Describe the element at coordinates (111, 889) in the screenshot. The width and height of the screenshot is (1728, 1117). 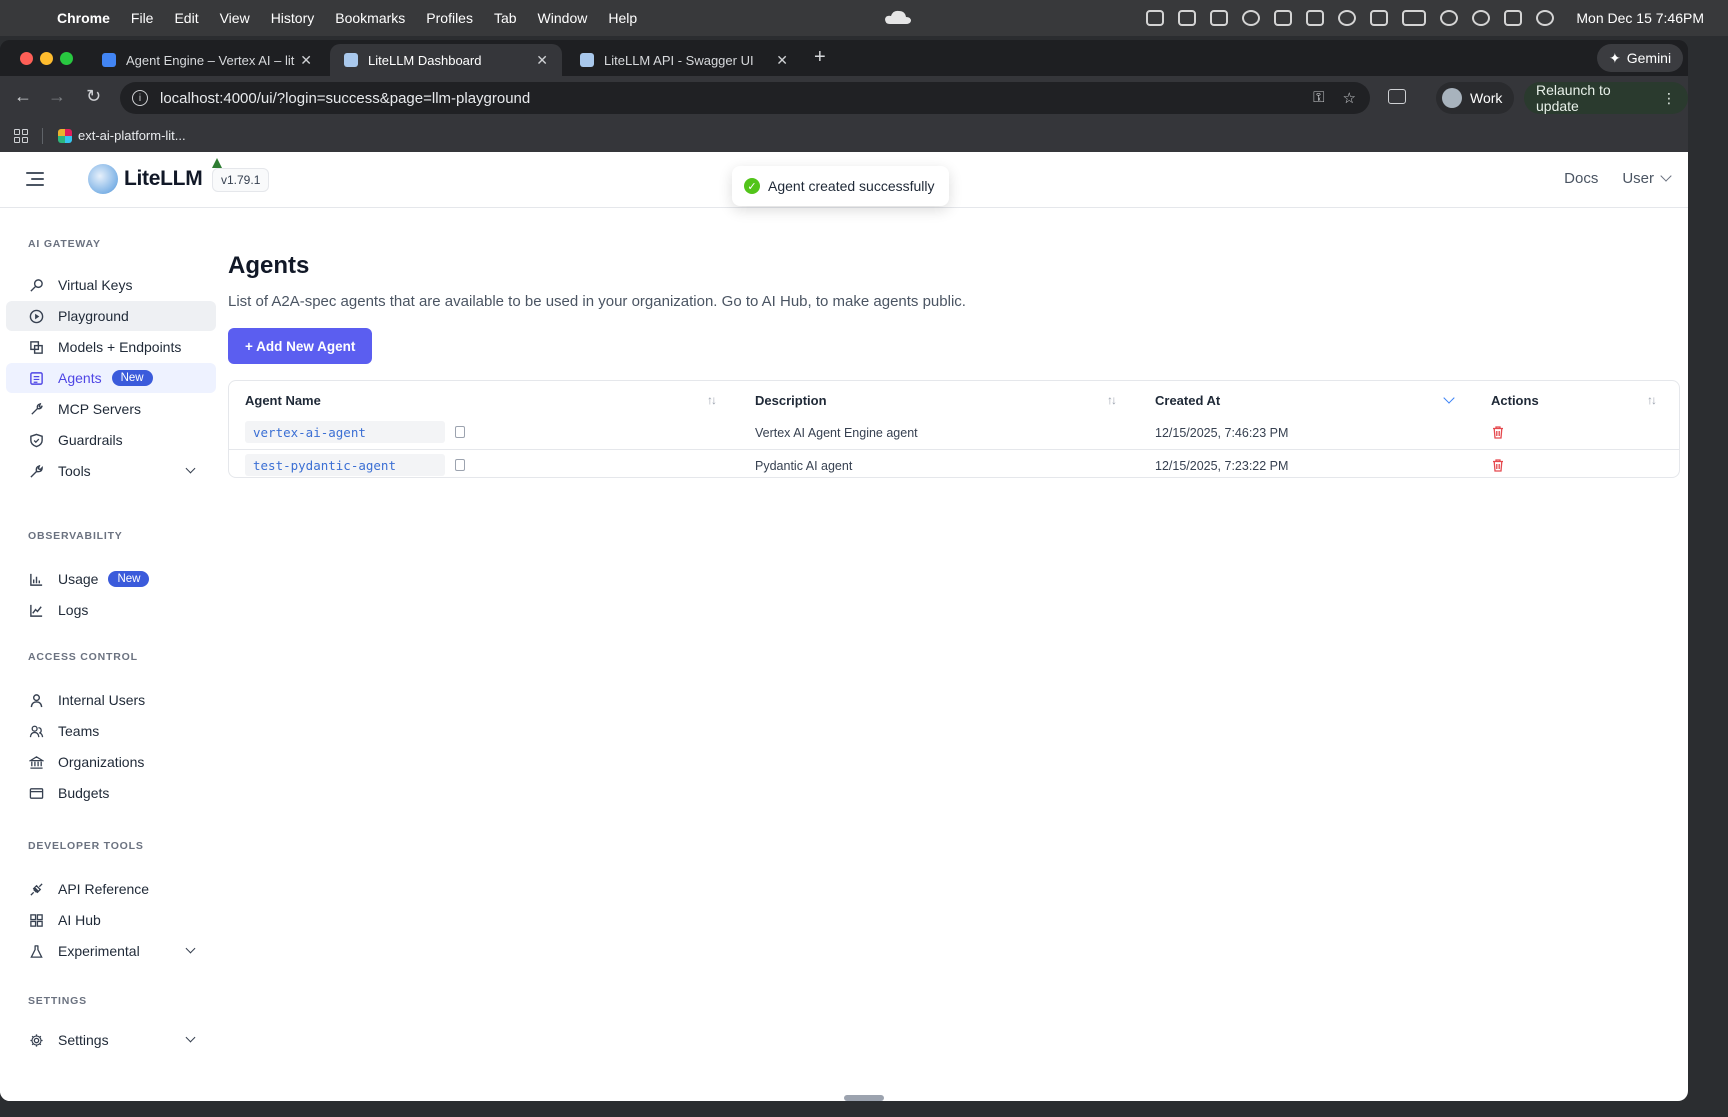
I see `sidebar-item-api-reference: API Reference` at that location.